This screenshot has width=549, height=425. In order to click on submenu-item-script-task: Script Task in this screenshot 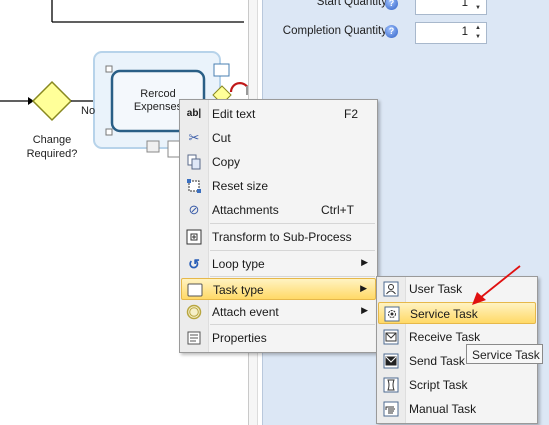, I will do `click(457, 385)`.